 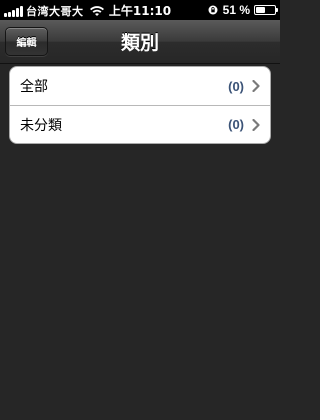 I want to click on battery-percent: 51 %, so click(x=236, y=10).